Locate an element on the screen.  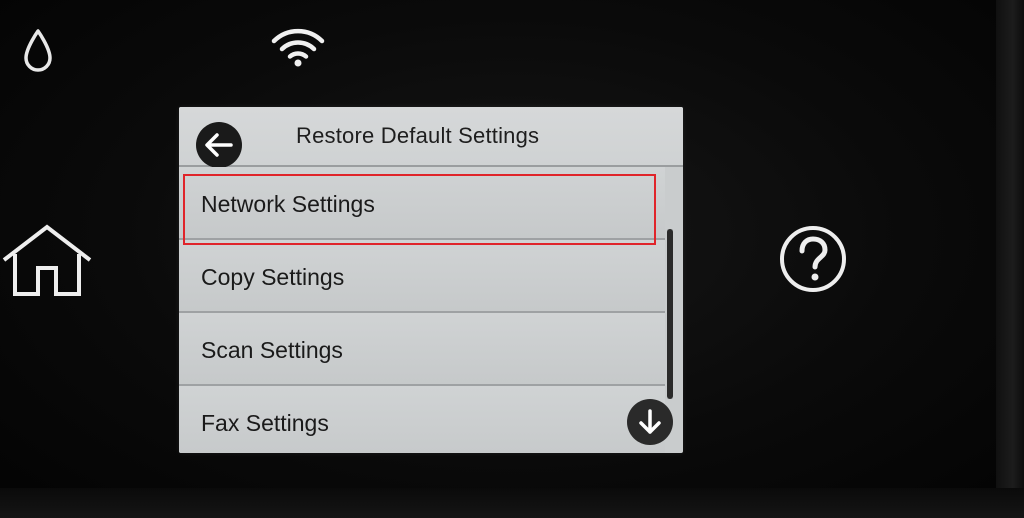
list-item-scan-settings: Scan Settings is located at coordinates (422, 349).